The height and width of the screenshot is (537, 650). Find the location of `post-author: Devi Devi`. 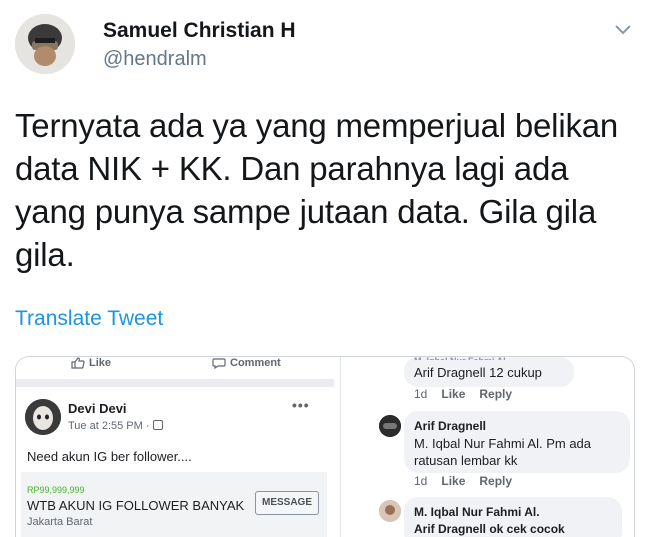

post-author: Devi Devi is located at coordinates (97, 408).